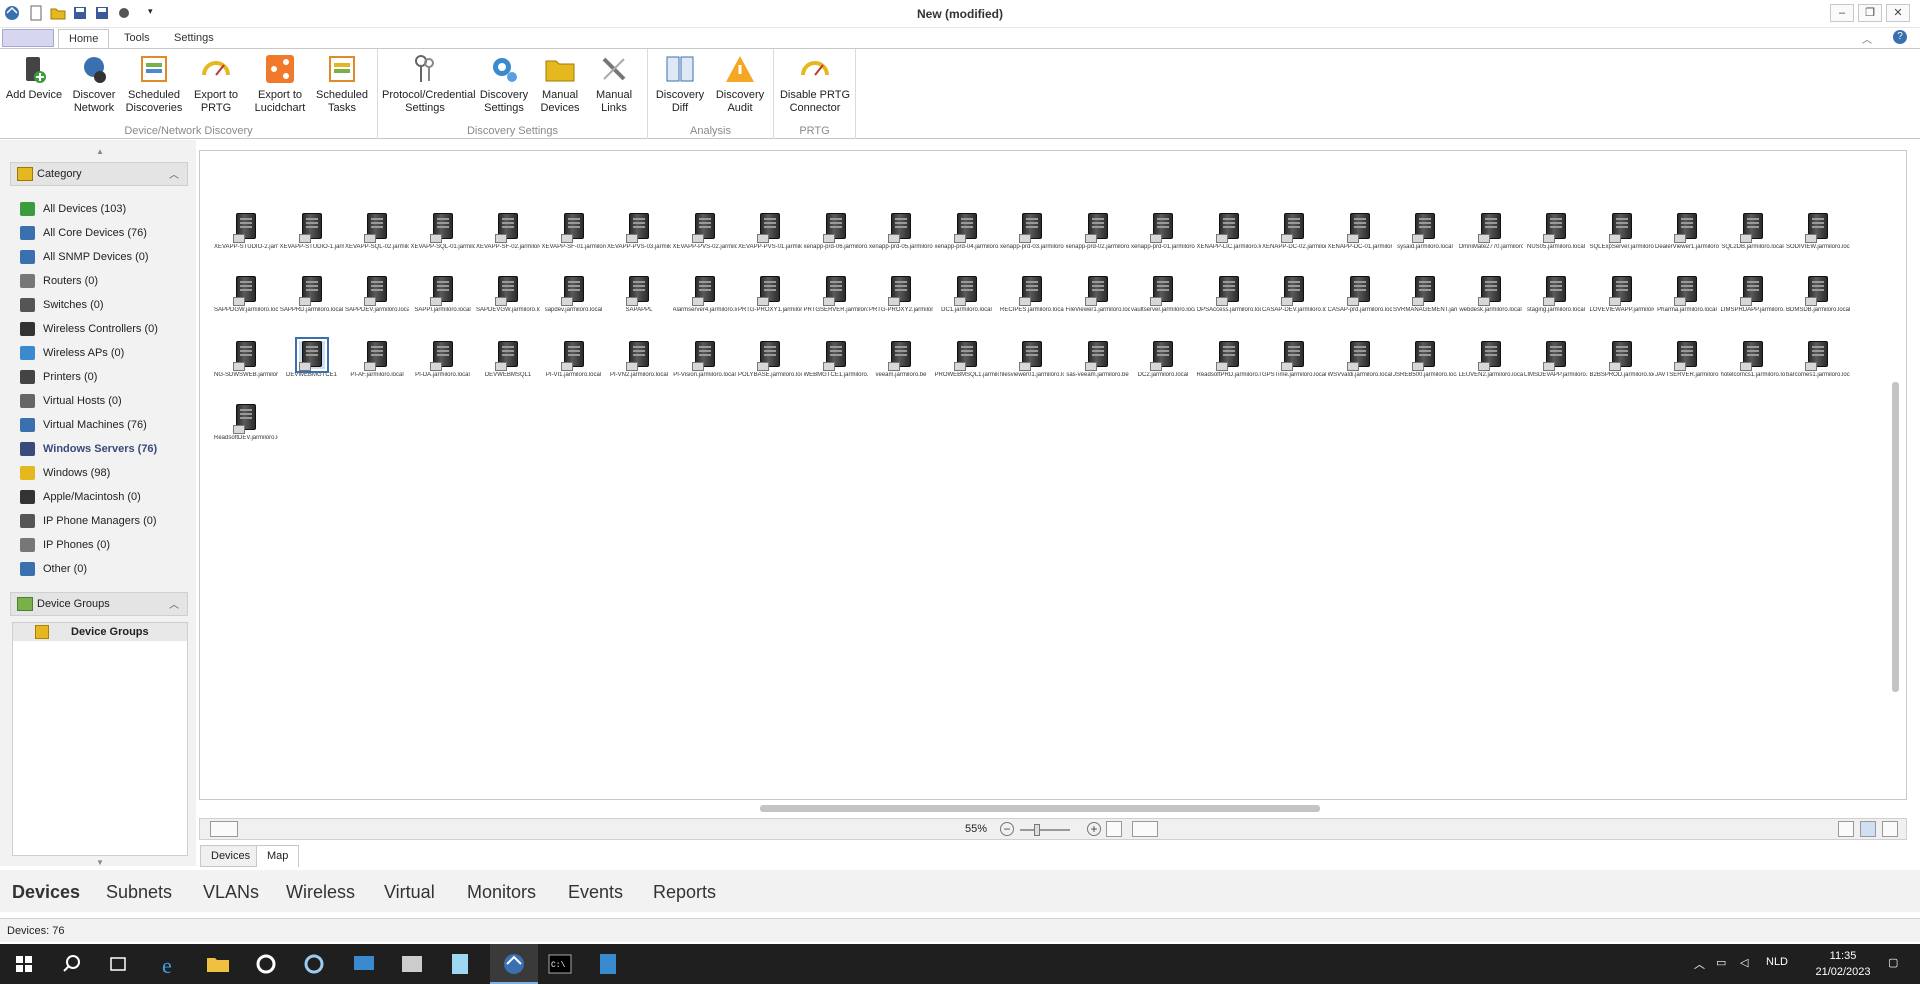  What do you see at coordinates (560, 84) in the screenshot?
I see `manual-devices-button: Manual Devices` at bounding box center [560, 84].